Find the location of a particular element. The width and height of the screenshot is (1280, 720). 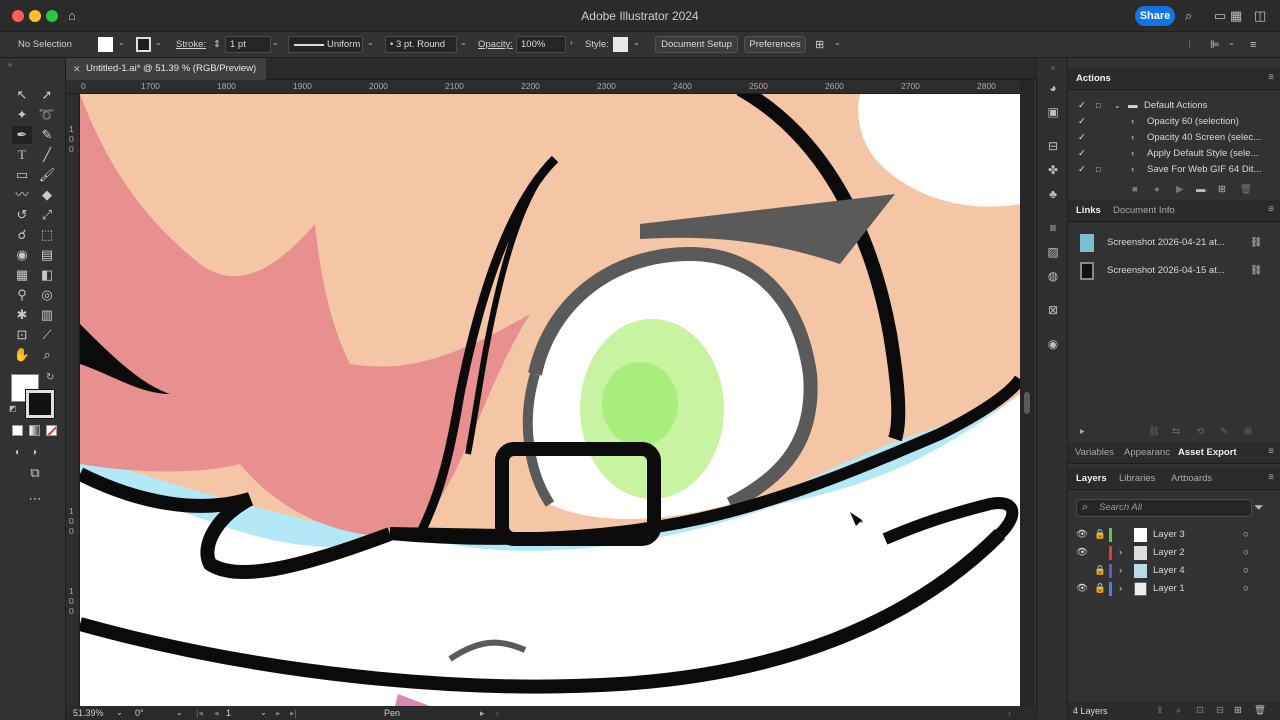

rotation-field: 0° is located at coordinates (139, 713).